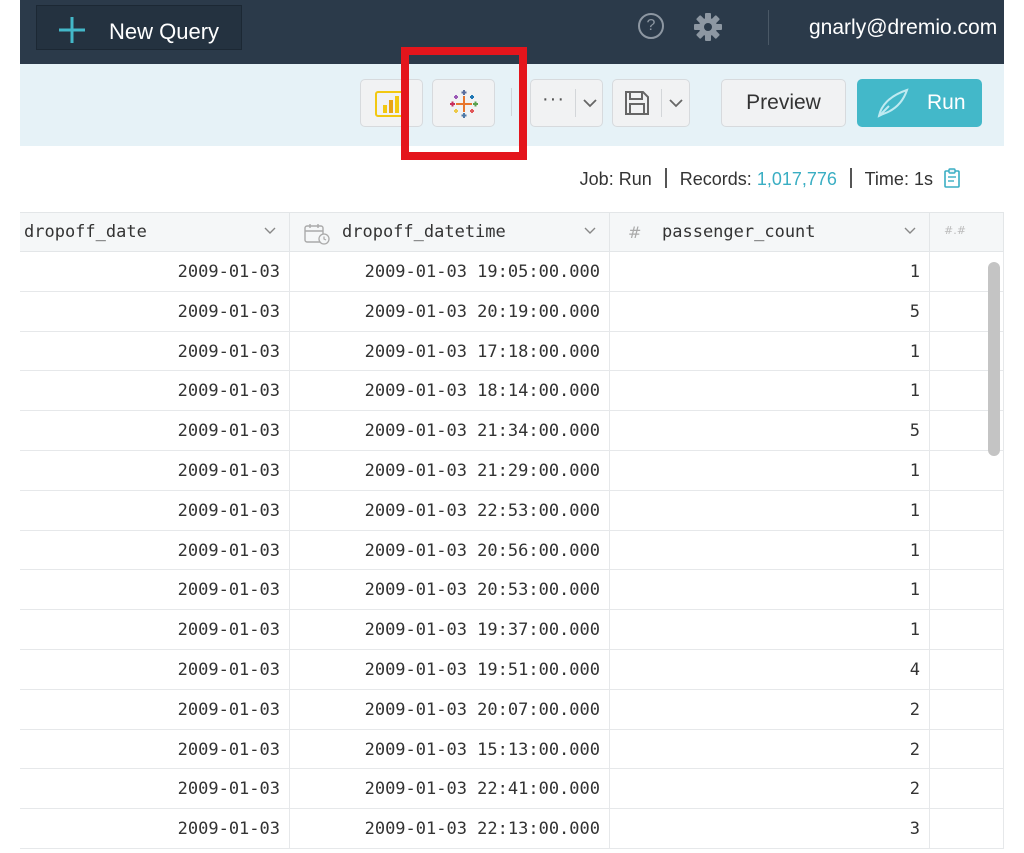 This screenshot has height=853, width=1024. I want to click on ellipsis-icon: ···, so click(553, 99).